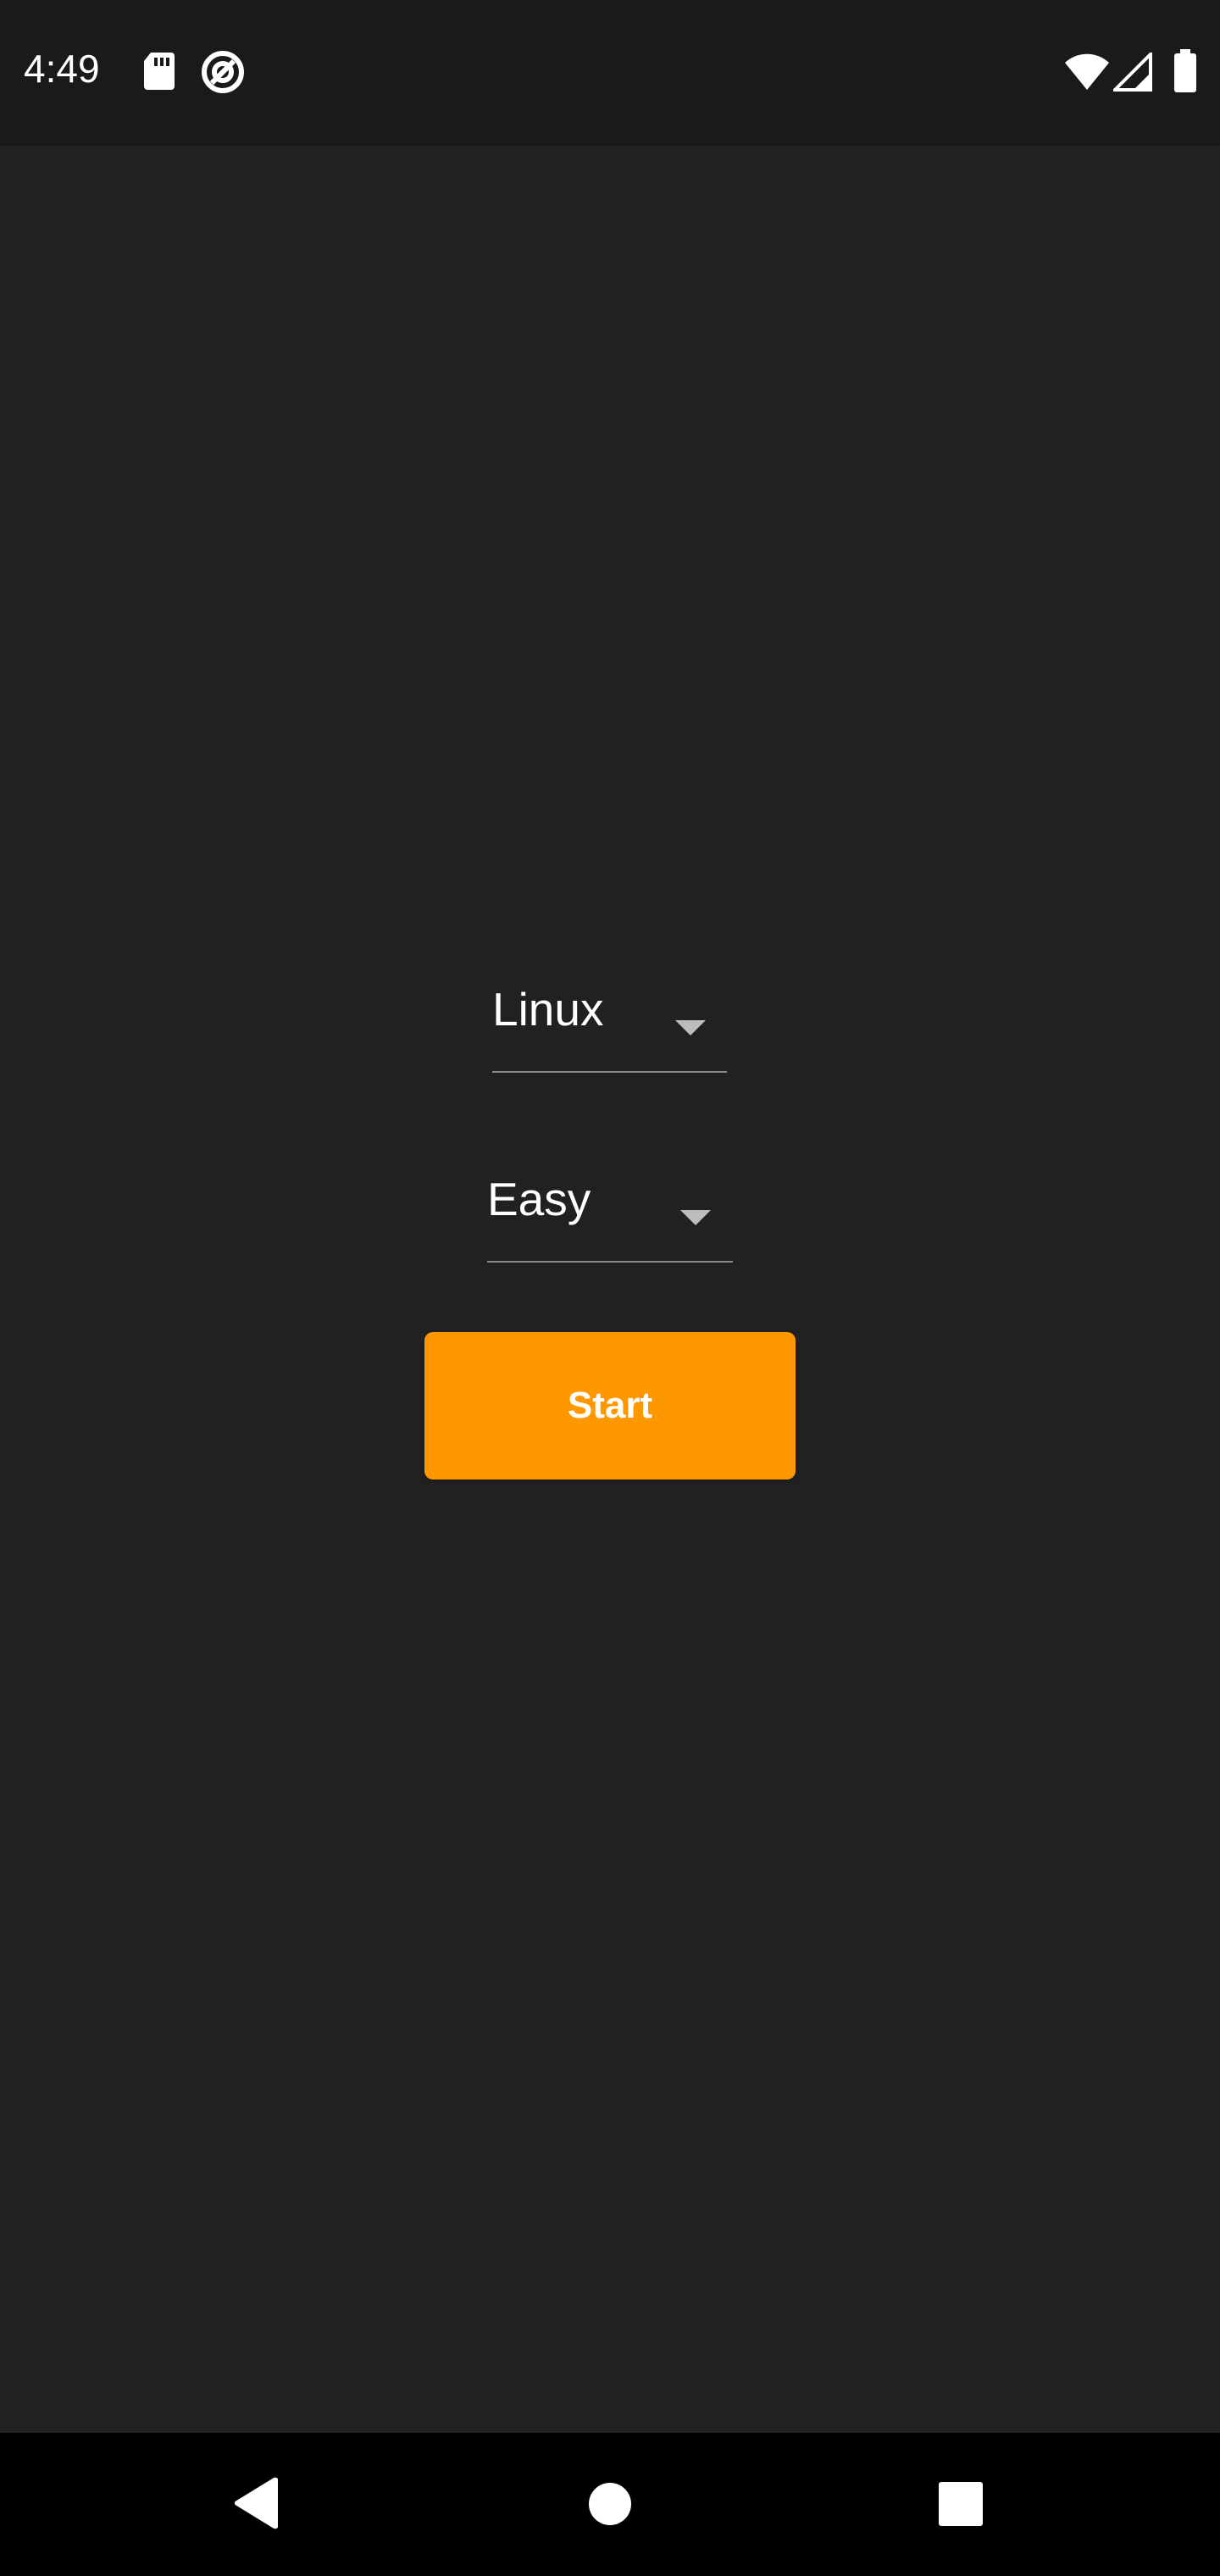  I want to click on status-time: 4:49, so click(62, 69).